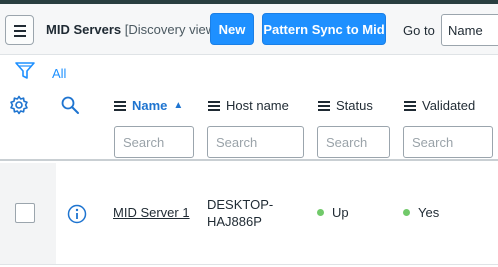 This screenshot has width=498, height=267. What do you see at coordinates (59, 73) in the screenshot?
I see `breadcrumb-all-link: All` at bounding box center [59, 73].